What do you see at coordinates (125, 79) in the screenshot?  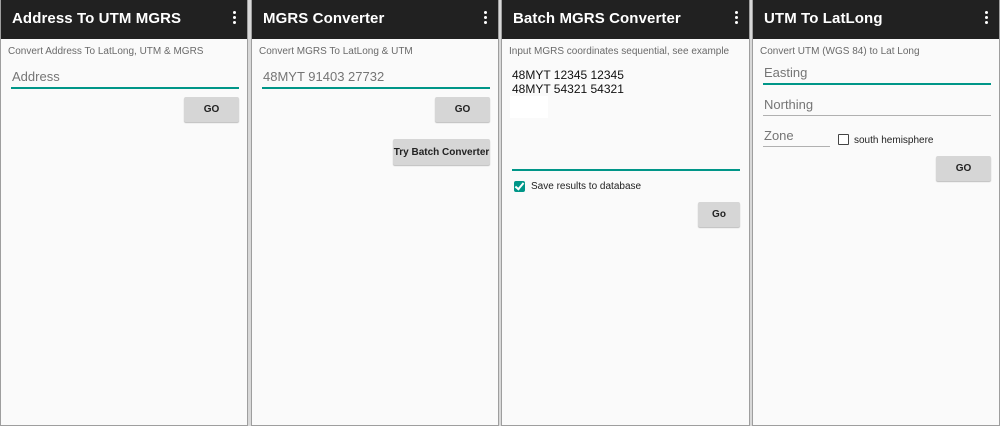 I see `address-input` at bounding box center [125, 79].